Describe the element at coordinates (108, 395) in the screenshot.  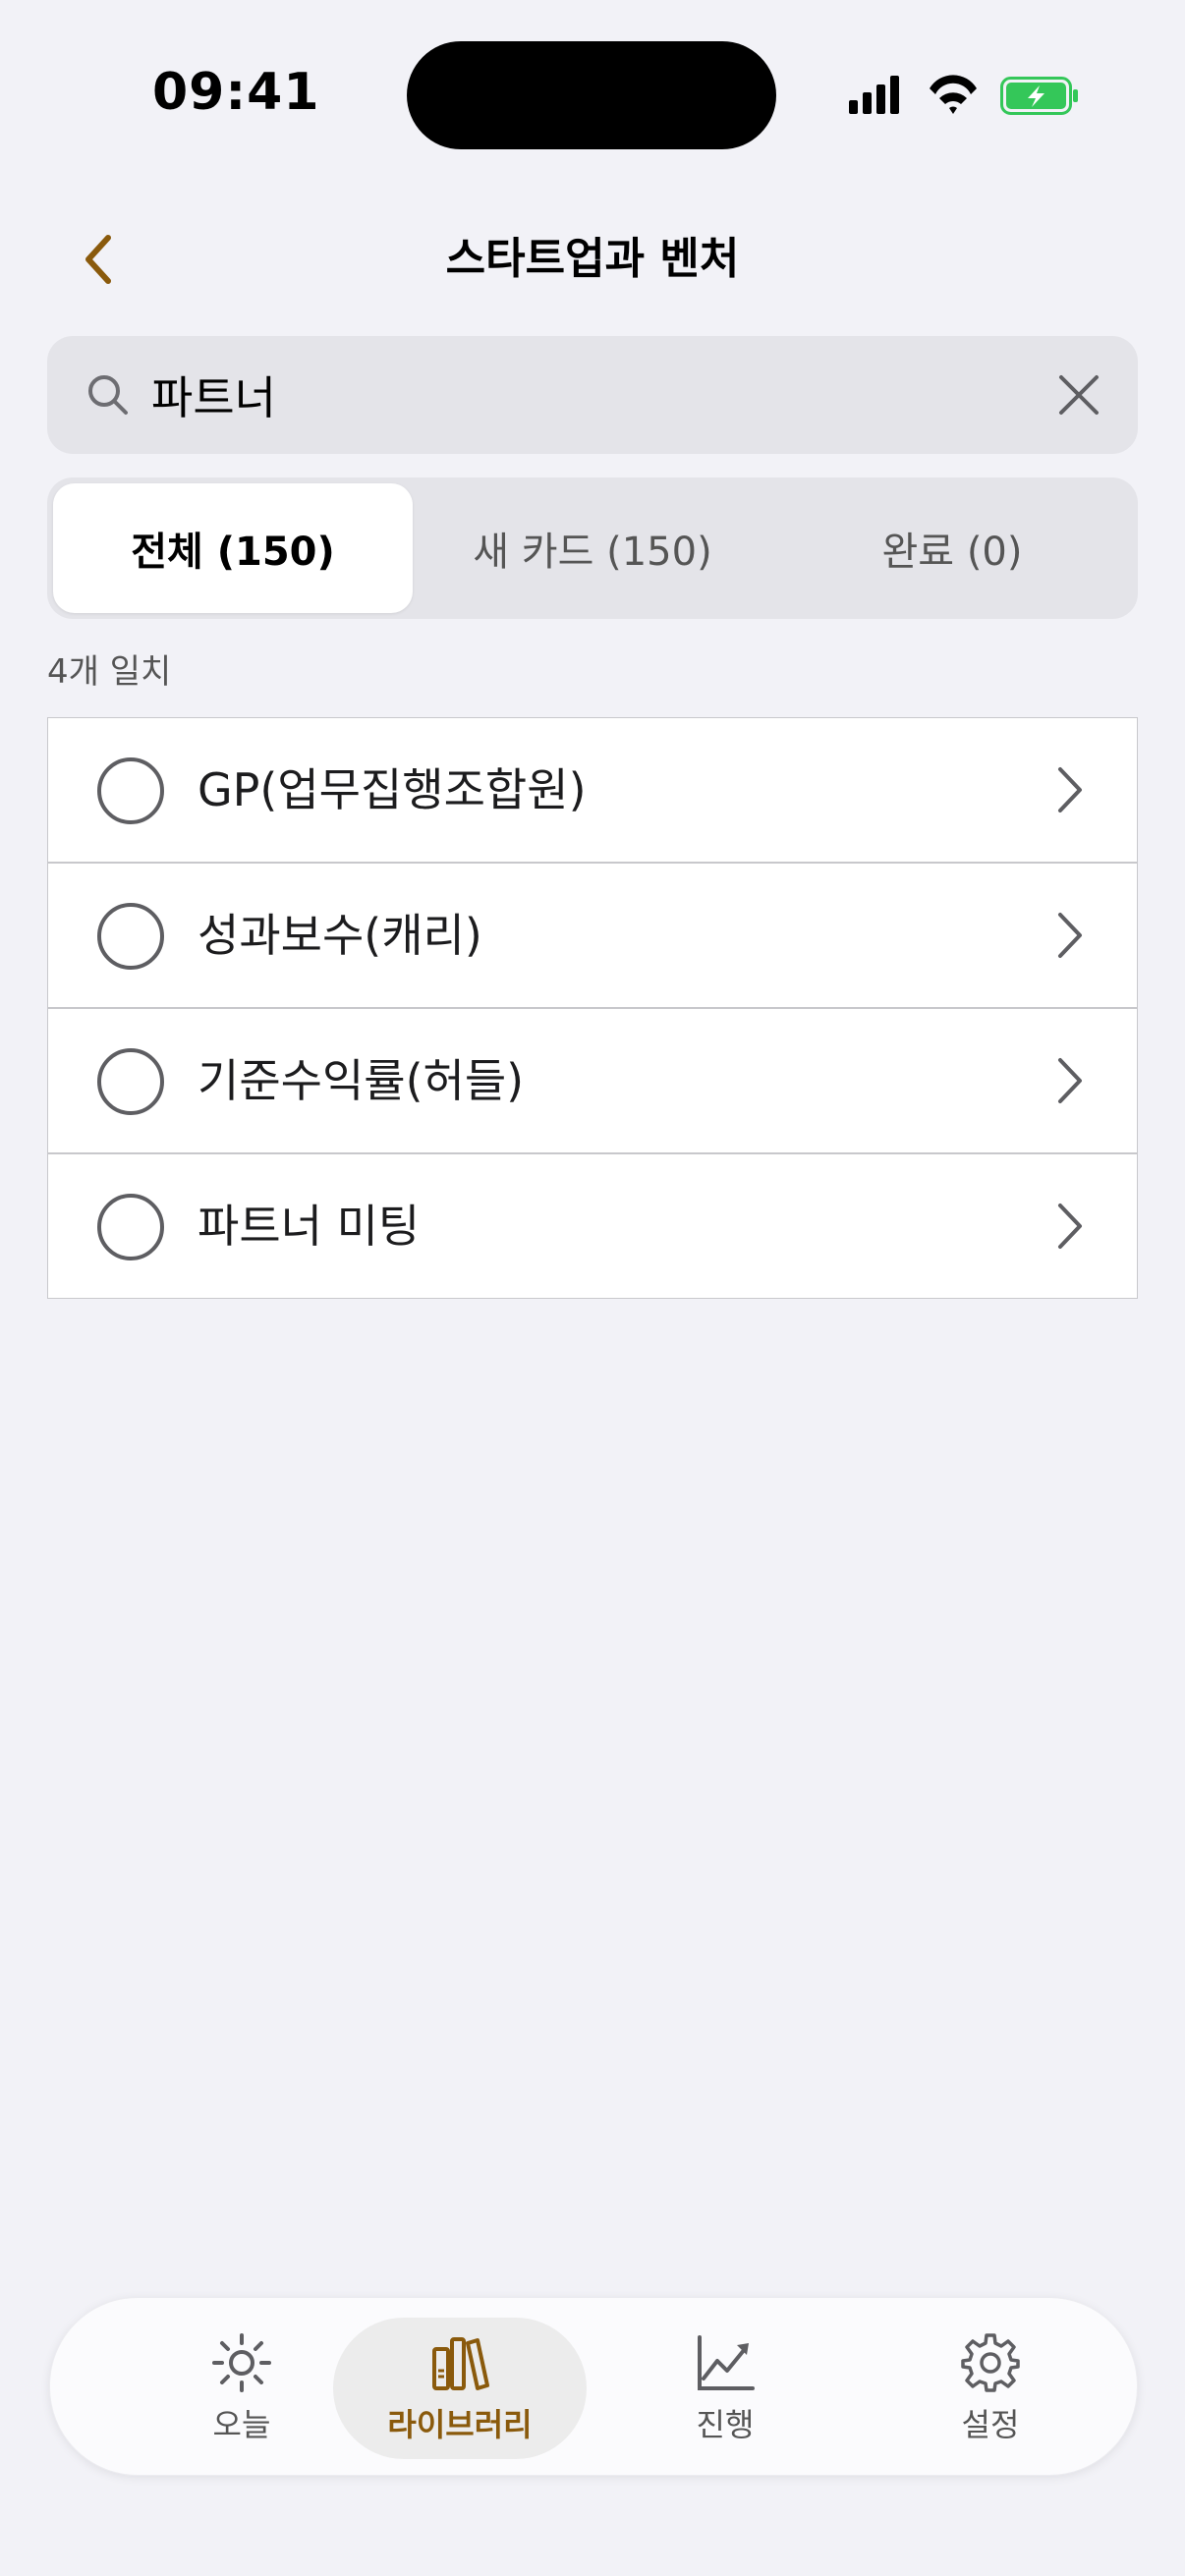
I see `search-icon` at that location.